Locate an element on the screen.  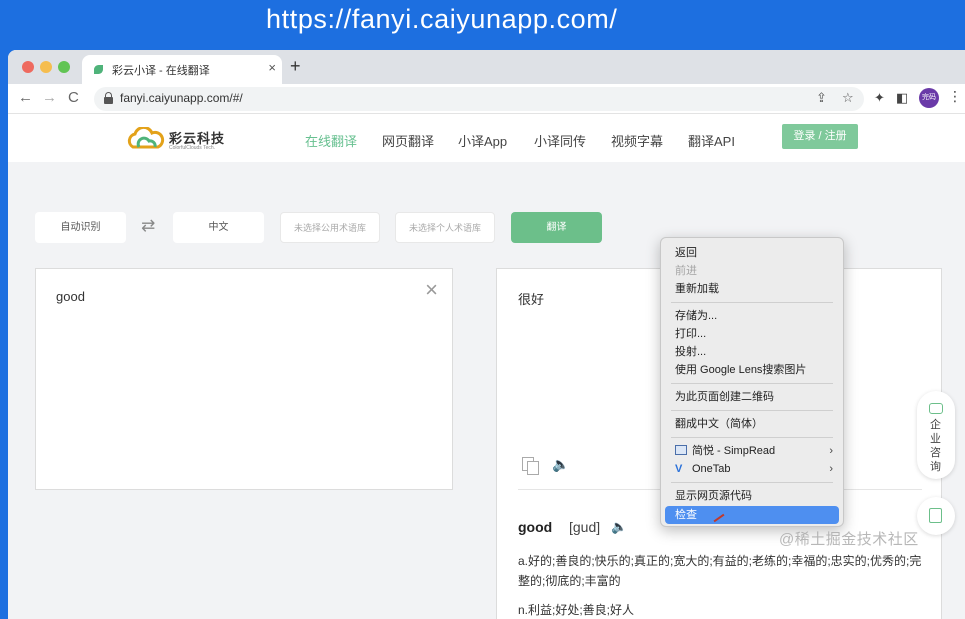
share-icon: ⇪ is located at coordinates (821, 98).